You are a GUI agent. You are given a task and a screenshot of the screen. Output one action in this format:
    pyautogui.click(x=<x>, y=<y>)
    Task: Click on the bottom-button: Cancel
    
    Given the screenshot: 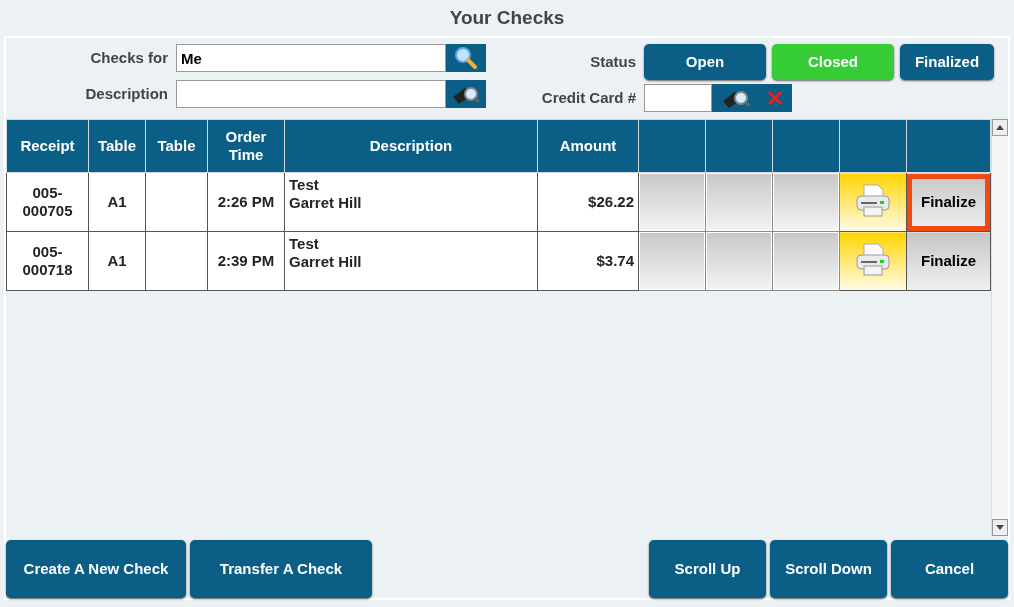 What is the action you would take?
    pyautogui.click(x=949, y=569)
    